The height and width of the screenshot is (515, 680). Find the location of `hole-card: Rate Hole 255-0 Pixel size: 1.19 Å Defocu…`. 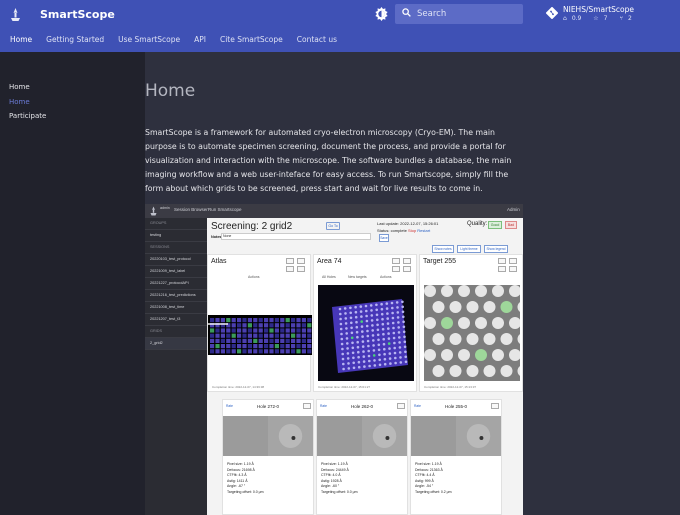

hole-card: Rate Hole 255-0 Pixel size: 1.19 Å Defocu… is located at coordinates (456, 457).